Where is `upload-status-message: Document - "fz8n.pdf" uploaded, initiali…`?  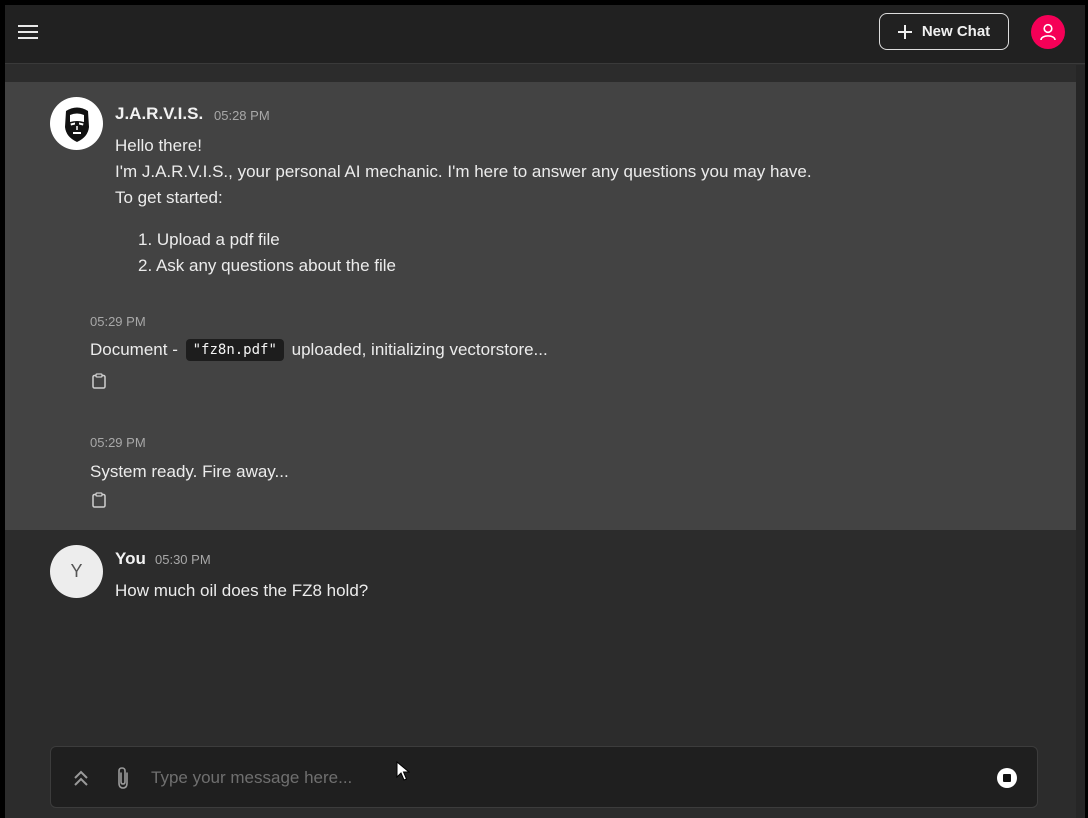 upload-status-message: Document - "fz8n.pdf" uploaded, initiali… is located at coordinates (319, 350).